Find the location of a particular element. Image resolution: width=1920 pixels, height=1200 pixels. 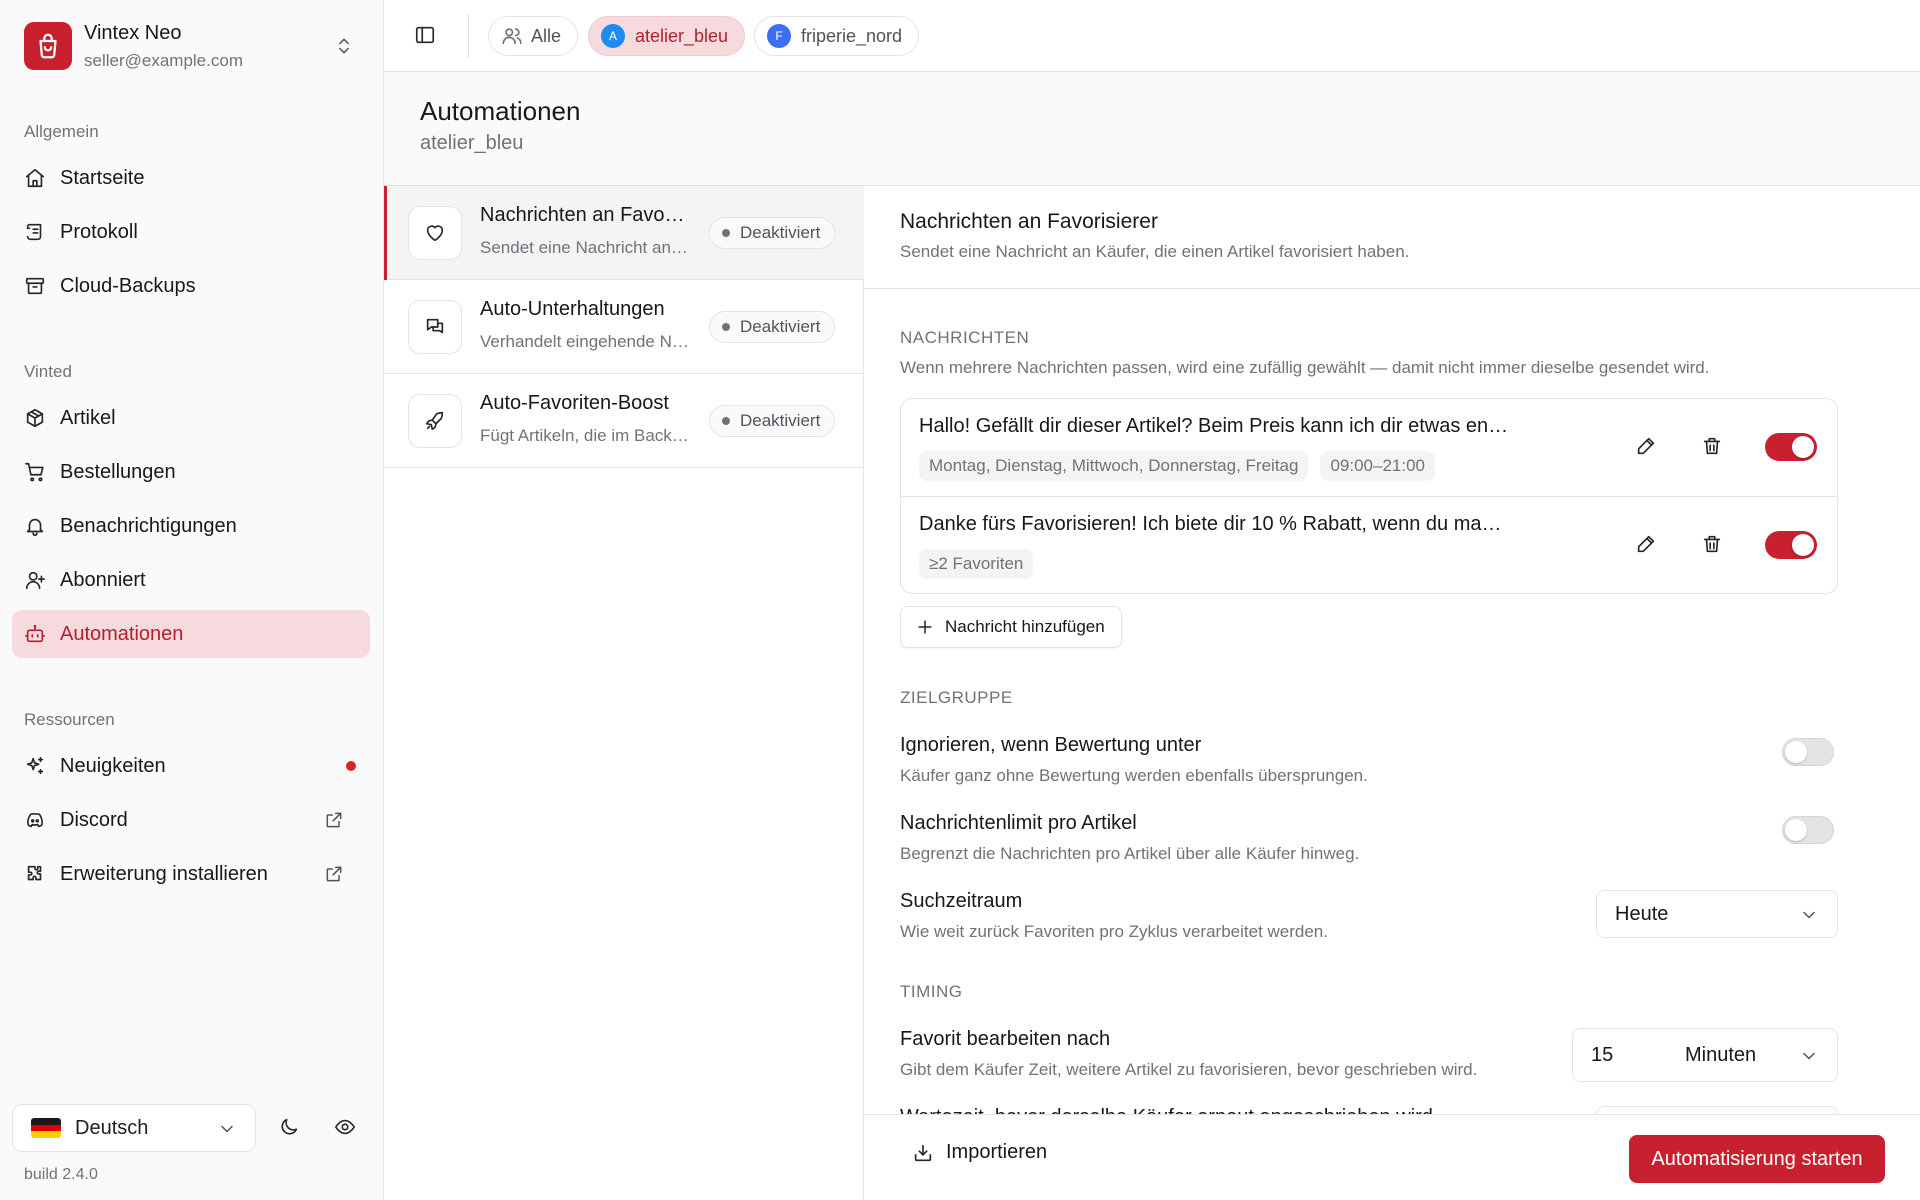

message-tags: ≥2 Favoriten is located at coordinates (976, 564).